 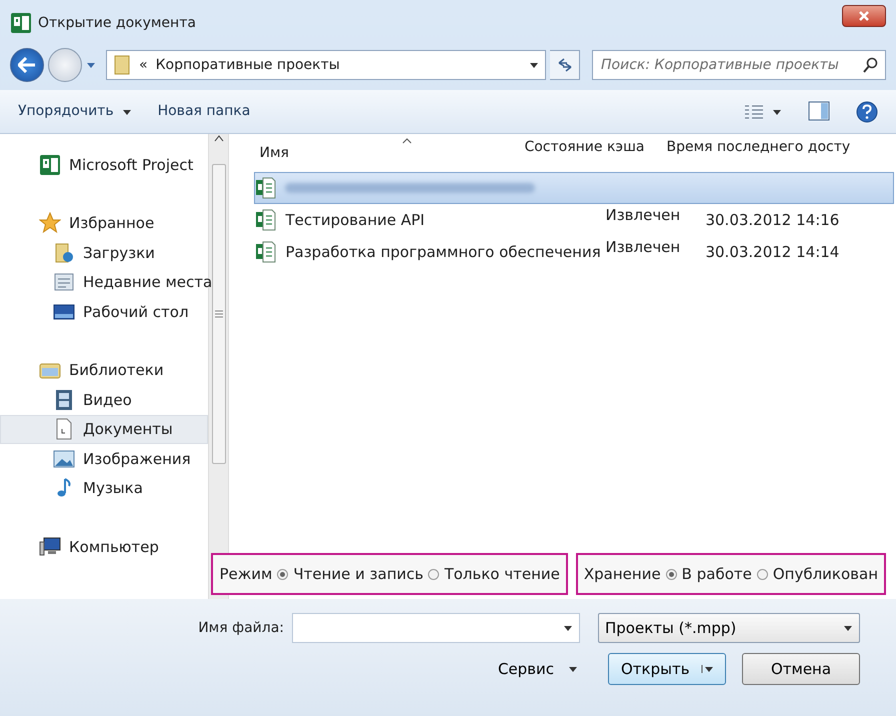 I want to click on radio-label: Только чтение, so click(x=502, y=574).